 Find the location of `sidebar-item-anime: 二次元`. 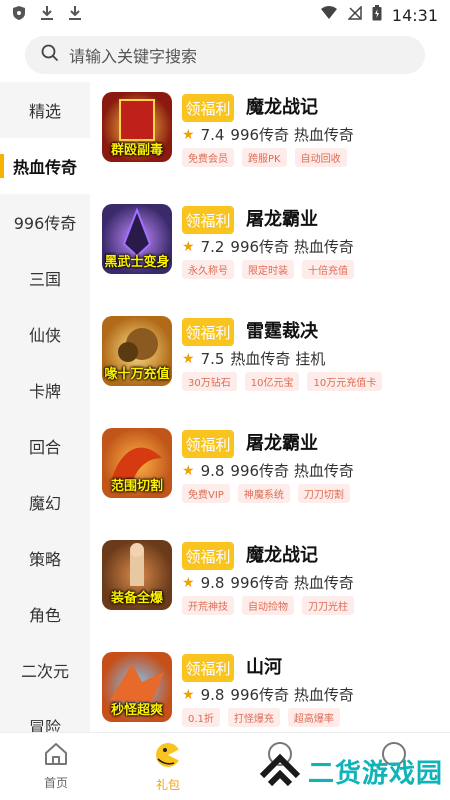

sidebar-item-anime: 二次元 is located at coordinates (45, 670).